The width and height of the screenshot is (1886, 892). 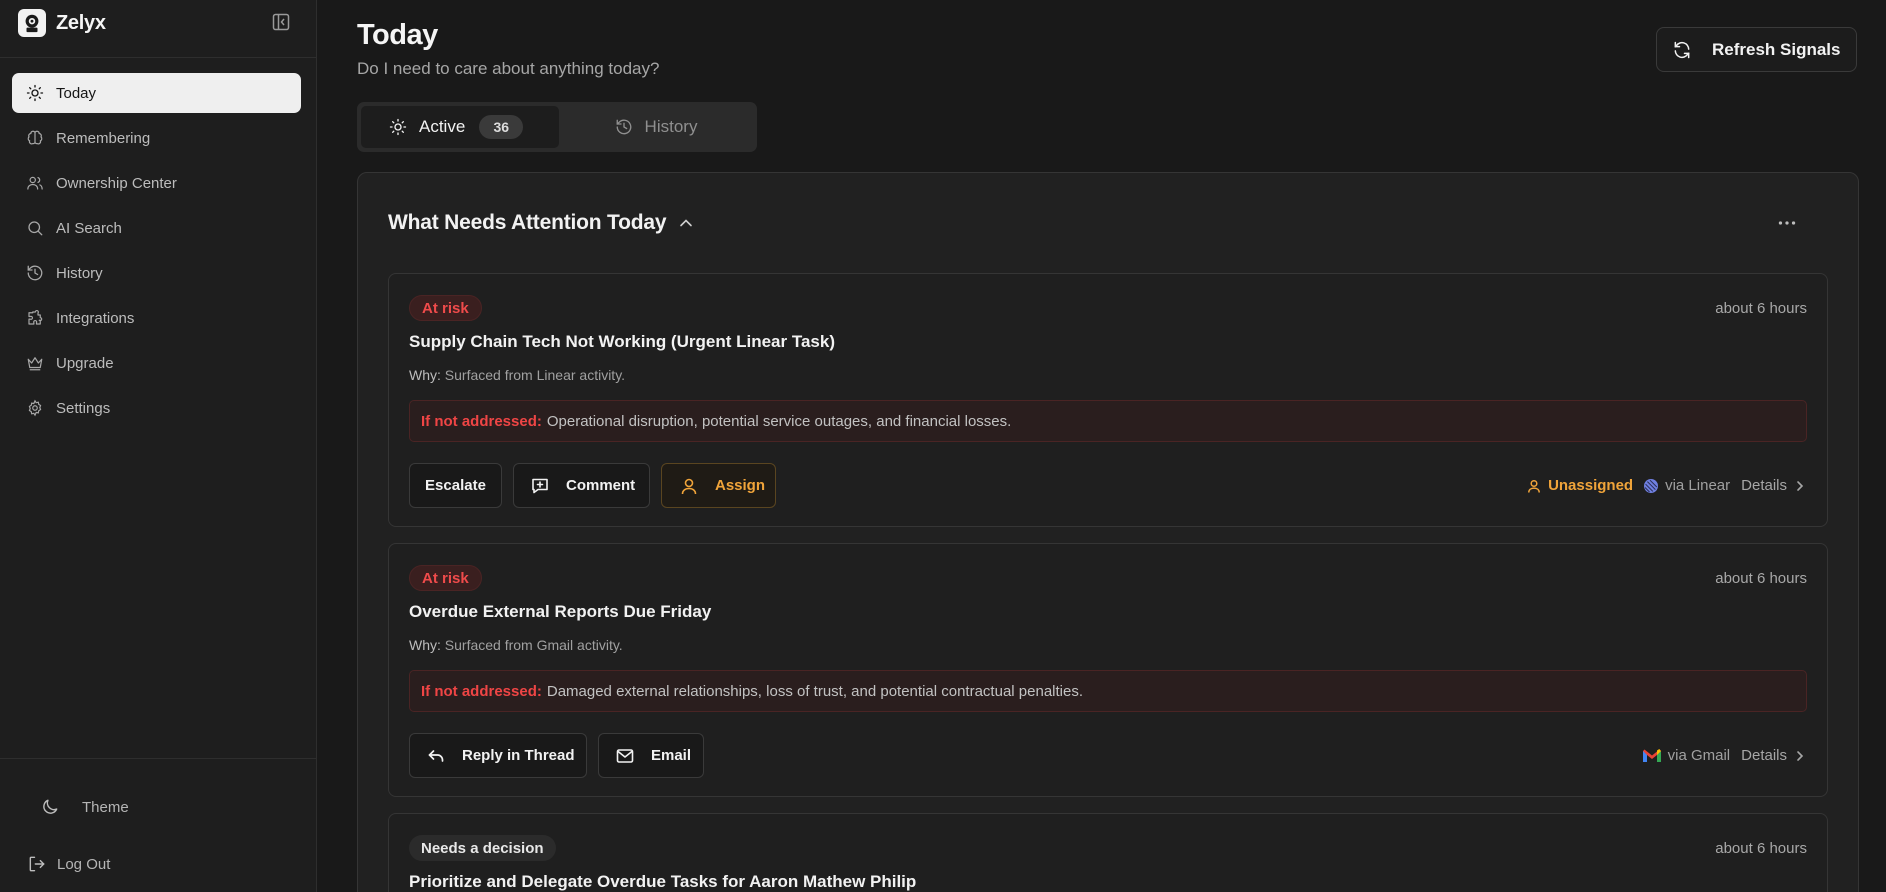 I want to click on search-icon, so click(x=35, y=228).